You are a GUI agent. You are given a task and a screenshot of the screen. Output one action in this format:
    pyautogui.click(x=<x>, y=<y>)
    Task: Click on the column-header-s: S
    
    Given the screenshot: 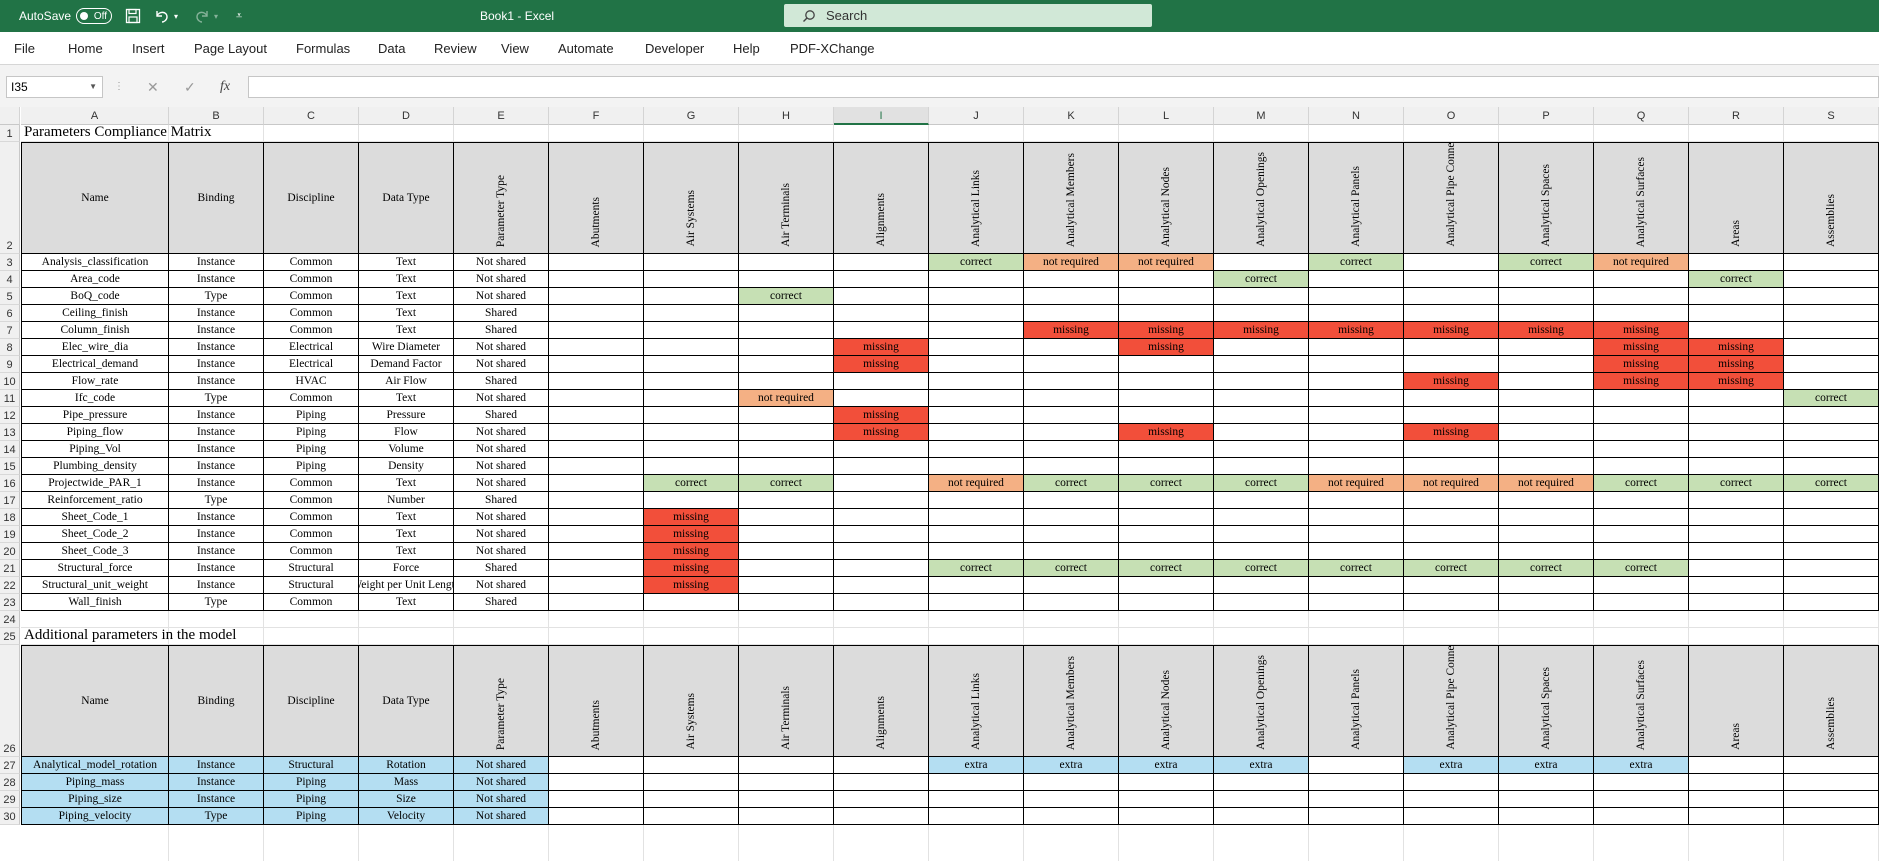 What is the action you would take?
    pyautogui.click(x=1831, y=116)
    